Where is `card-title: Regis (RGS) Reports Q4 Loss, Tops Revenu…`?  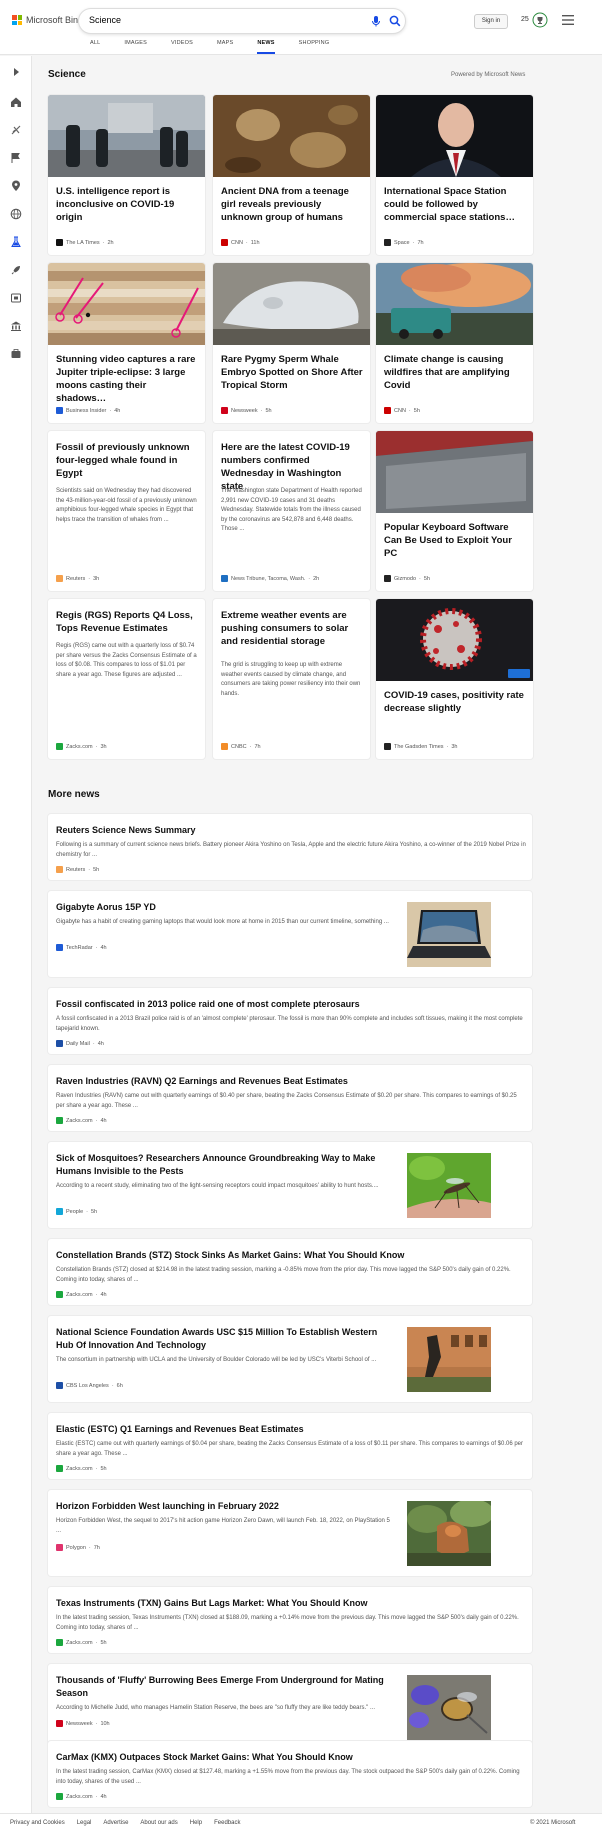 card-title: Regis (RGS) Reports Q4 Loss, Tops Revenu… is located at coordinates (127, 622).